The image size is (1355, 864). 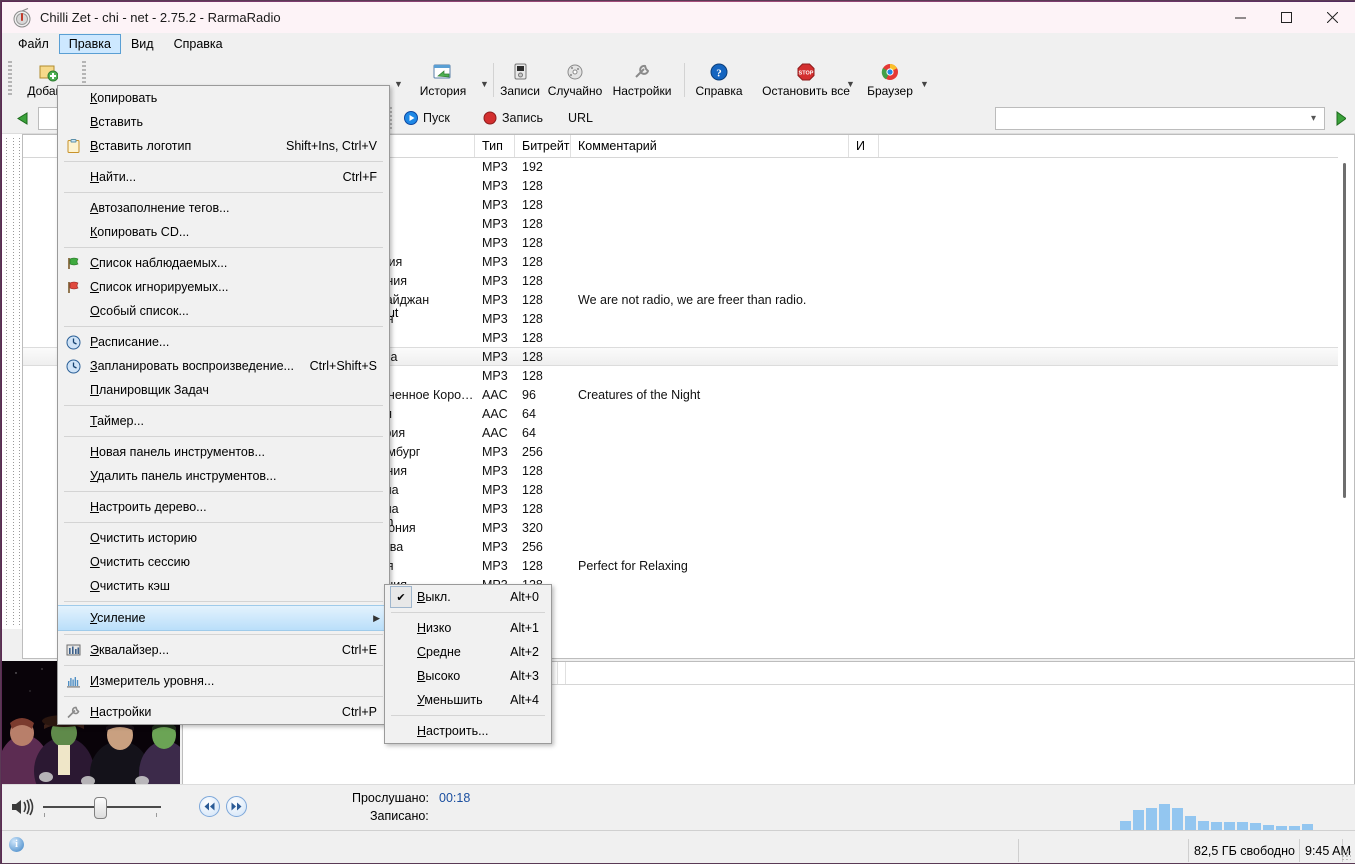 What do you see at coordinates (1286, 17) in the screenshot?
I see `maximize-button` at bounding box center [1286, 17].